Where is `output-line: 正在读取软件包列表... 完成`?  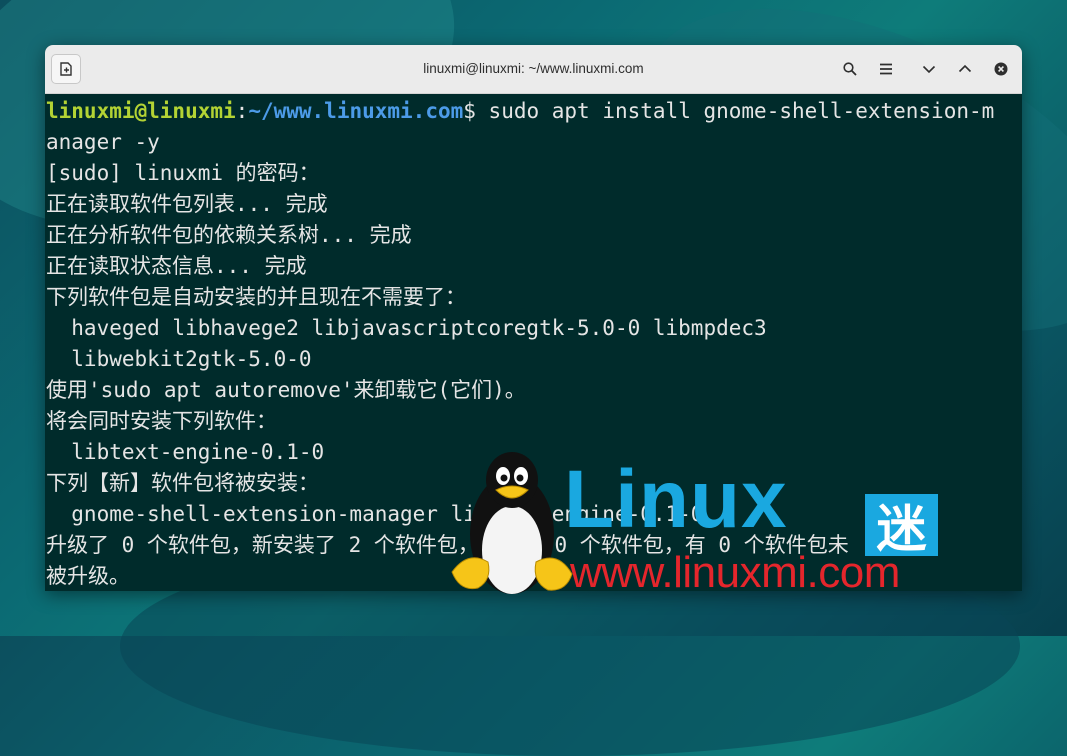
output-line: 正在读取软件包列表... 完成 is located at coordinates (187, 204).